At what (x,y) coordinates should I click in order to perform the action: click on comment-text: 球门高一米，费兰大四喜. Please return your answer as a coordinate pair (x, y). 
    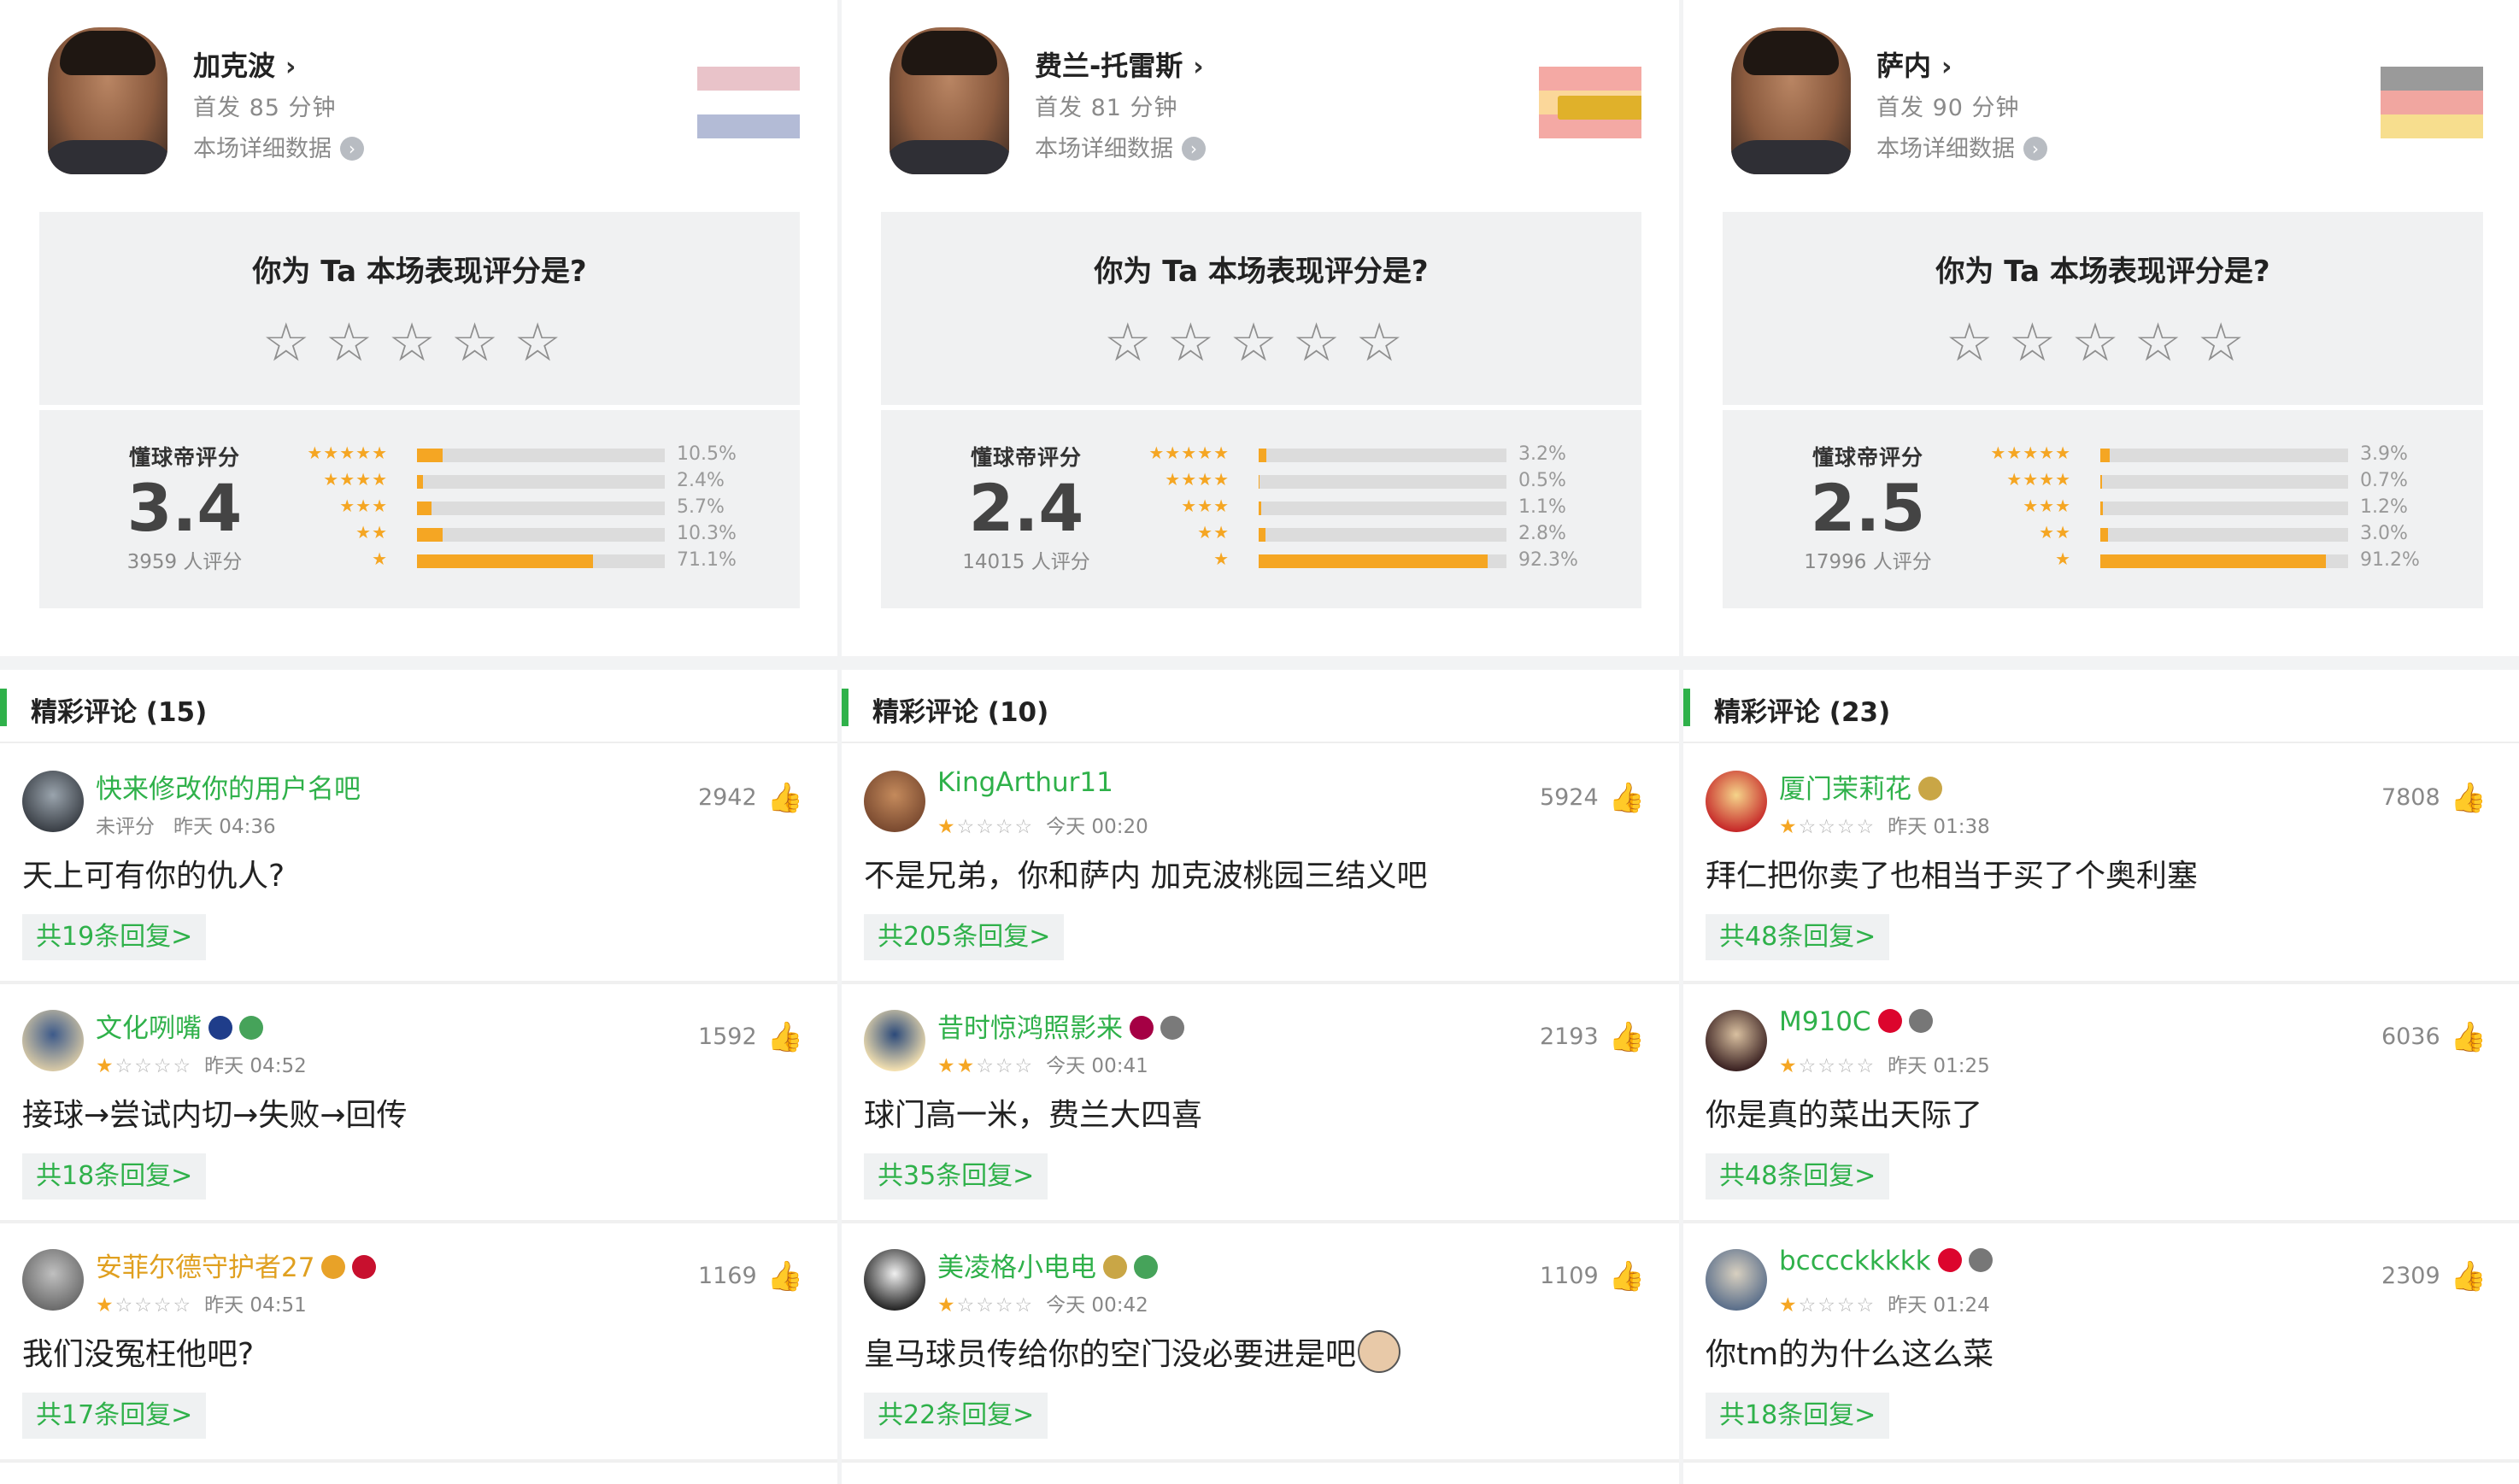
    Looking at the image, I should click on (1033, 1112).